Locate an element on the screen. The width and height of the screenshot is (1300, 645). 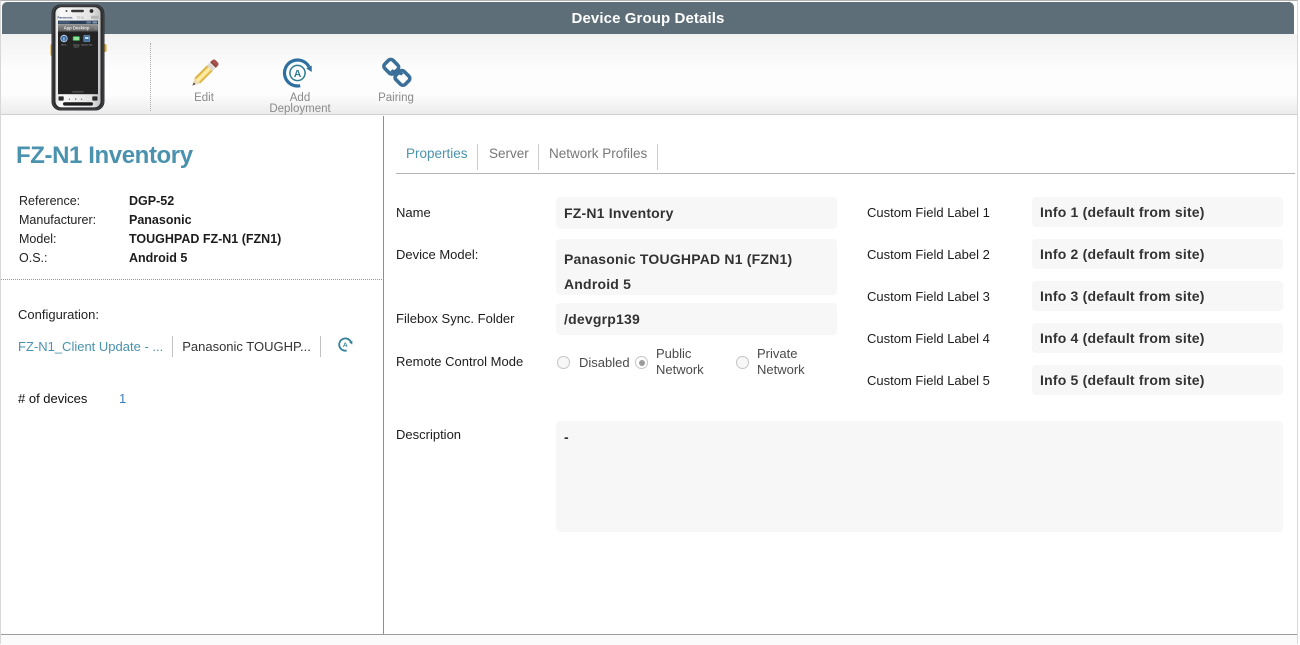
svg-text: System Info is located at coordinates (87, 44).